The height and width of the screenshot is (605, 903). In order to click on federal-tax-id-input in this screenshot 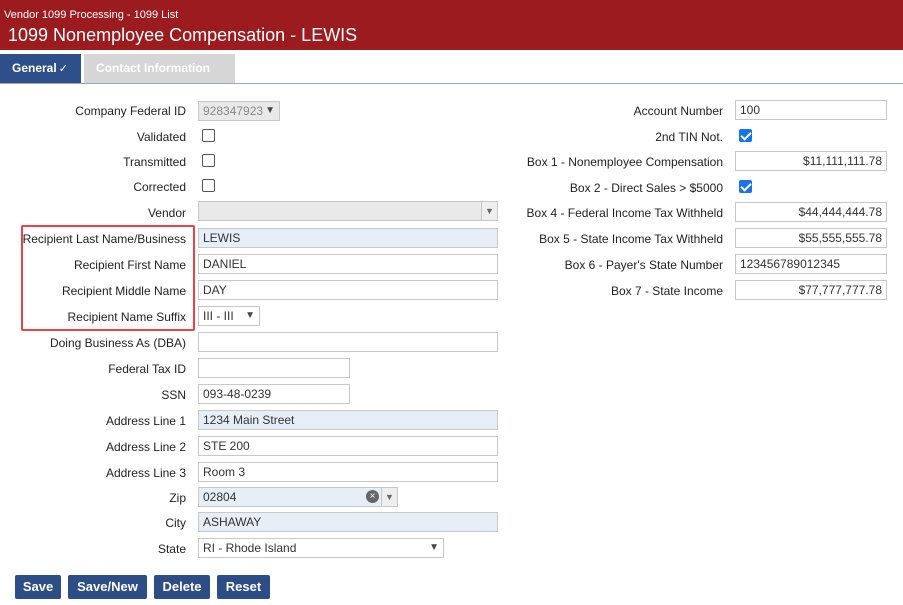, I will do `click(274, 368)`.